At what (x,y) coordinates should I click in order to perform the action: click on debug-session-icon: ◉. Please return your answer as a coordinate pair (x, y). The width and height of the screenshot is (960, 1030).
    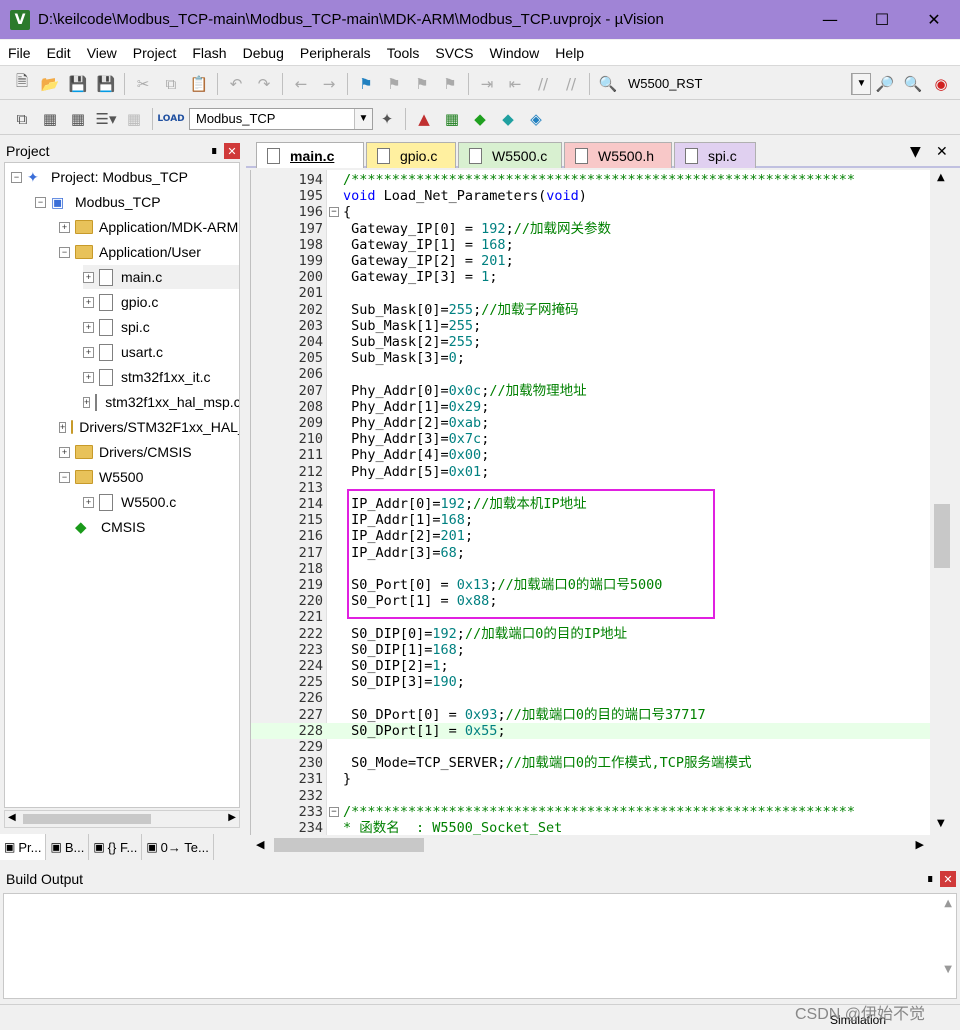
    Looking at the image, I should click on (941, 84).